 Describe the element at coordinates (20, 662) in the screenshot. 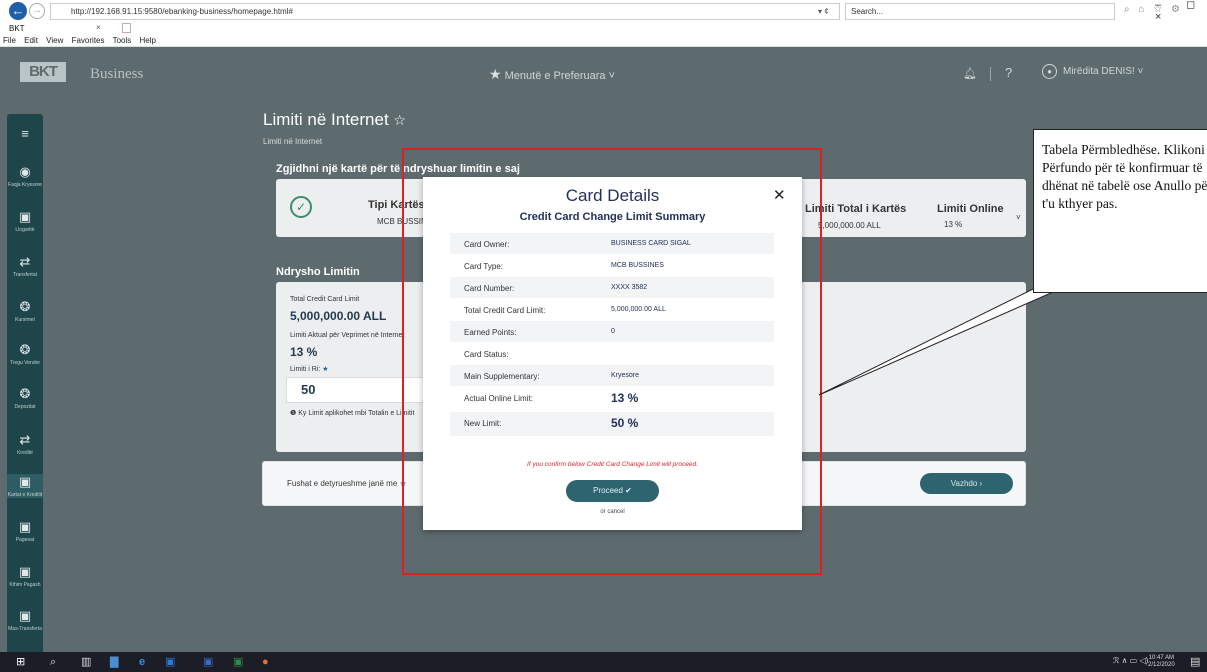

I see `start-icon: ⊞` at that location.